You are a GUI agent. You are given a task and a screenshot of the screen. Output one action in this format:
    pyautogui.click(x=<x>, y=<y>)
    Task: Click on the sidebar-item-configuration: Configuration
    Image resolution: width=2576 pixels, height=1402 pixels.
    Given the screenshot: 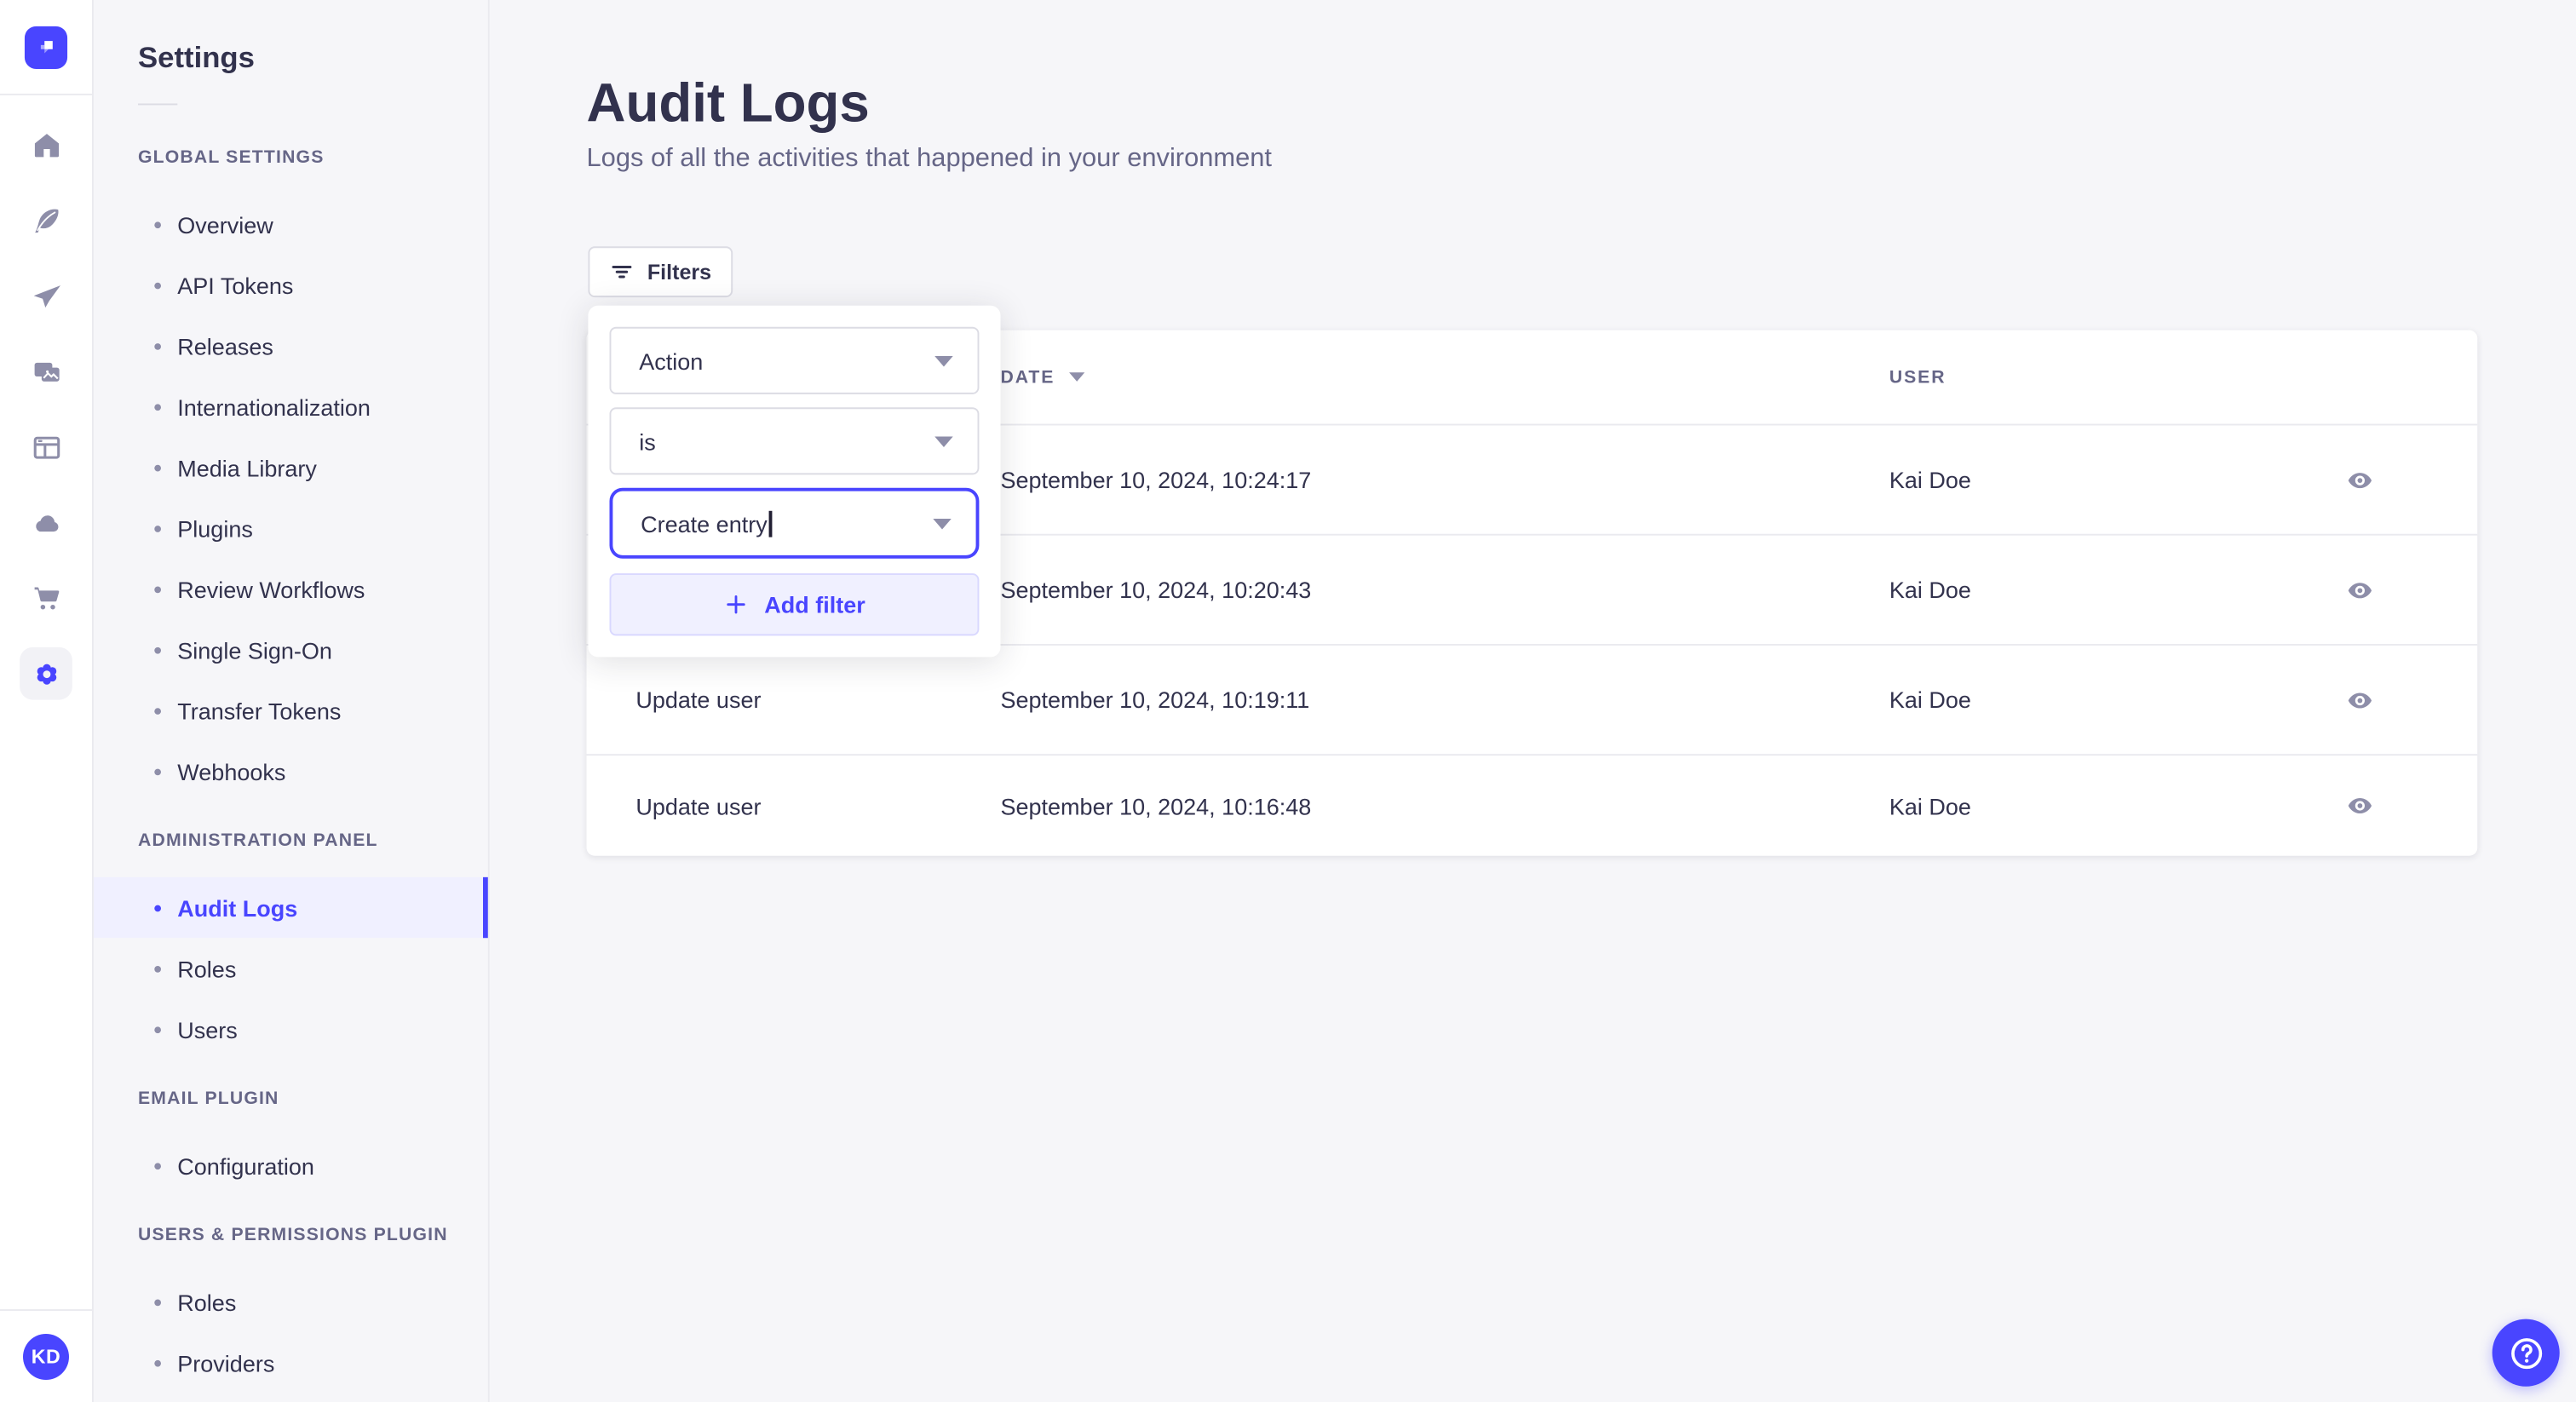 What is the action you would take?
    pyautogui.click(x=291, y=1165)
    